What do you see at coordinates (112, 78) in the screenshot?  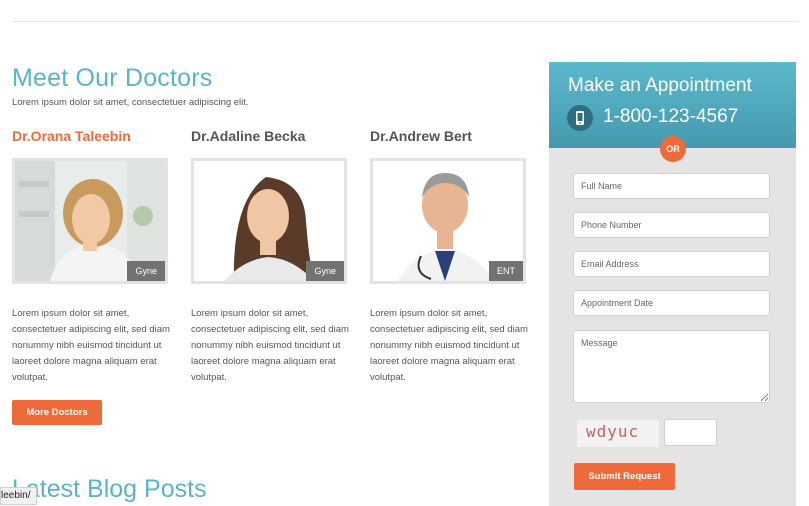 I see `section-title: Meet Our Doctors` at bounding box center [112, 78].